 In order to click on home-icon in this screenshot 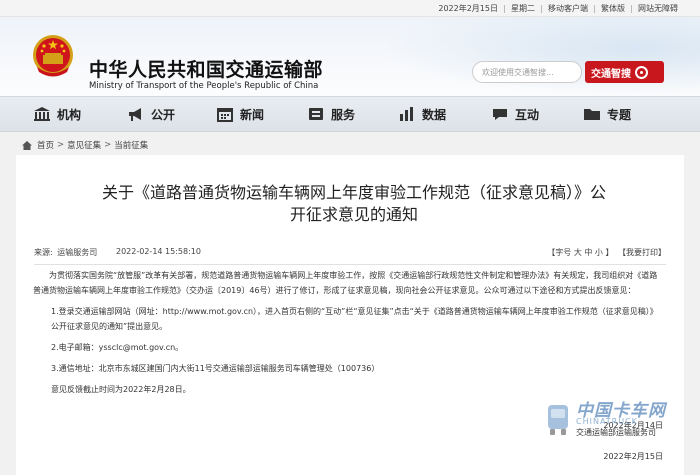, I will do `click(27, 145)`.